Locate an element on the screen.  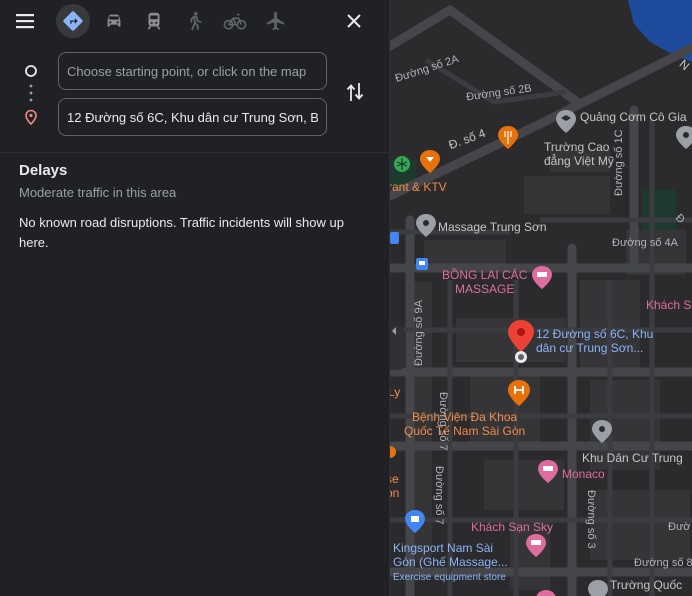
swap-points-button is located at coordinates (355, 92).